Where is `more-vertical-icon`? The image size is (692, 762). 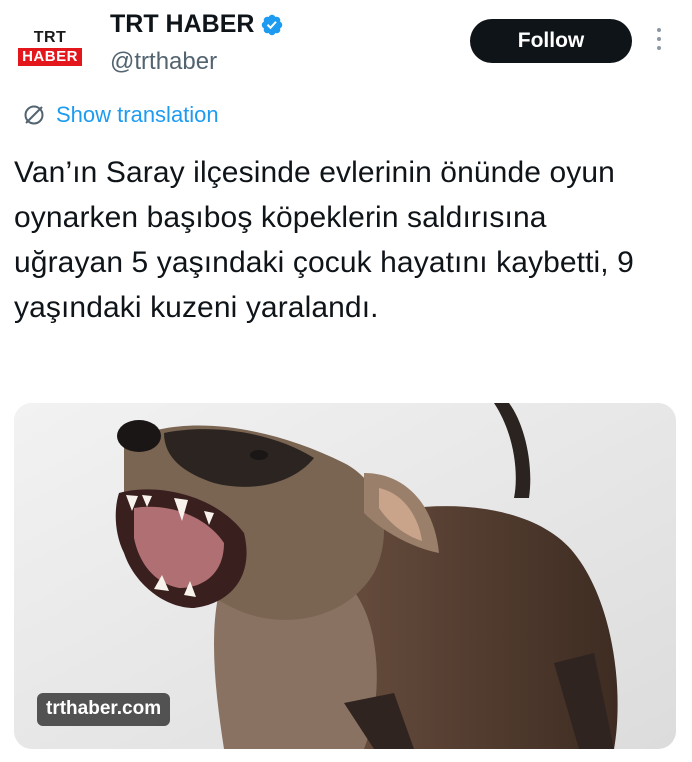 more-vertical-icon is located at coordinates (659, 42).